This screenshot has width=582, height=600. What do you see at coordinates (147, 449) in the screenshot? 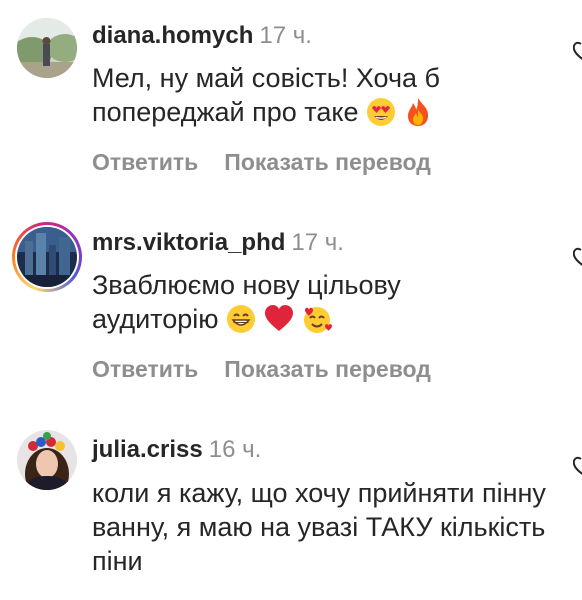
I see `username: julia.criss` at bounding box center [147, 449].